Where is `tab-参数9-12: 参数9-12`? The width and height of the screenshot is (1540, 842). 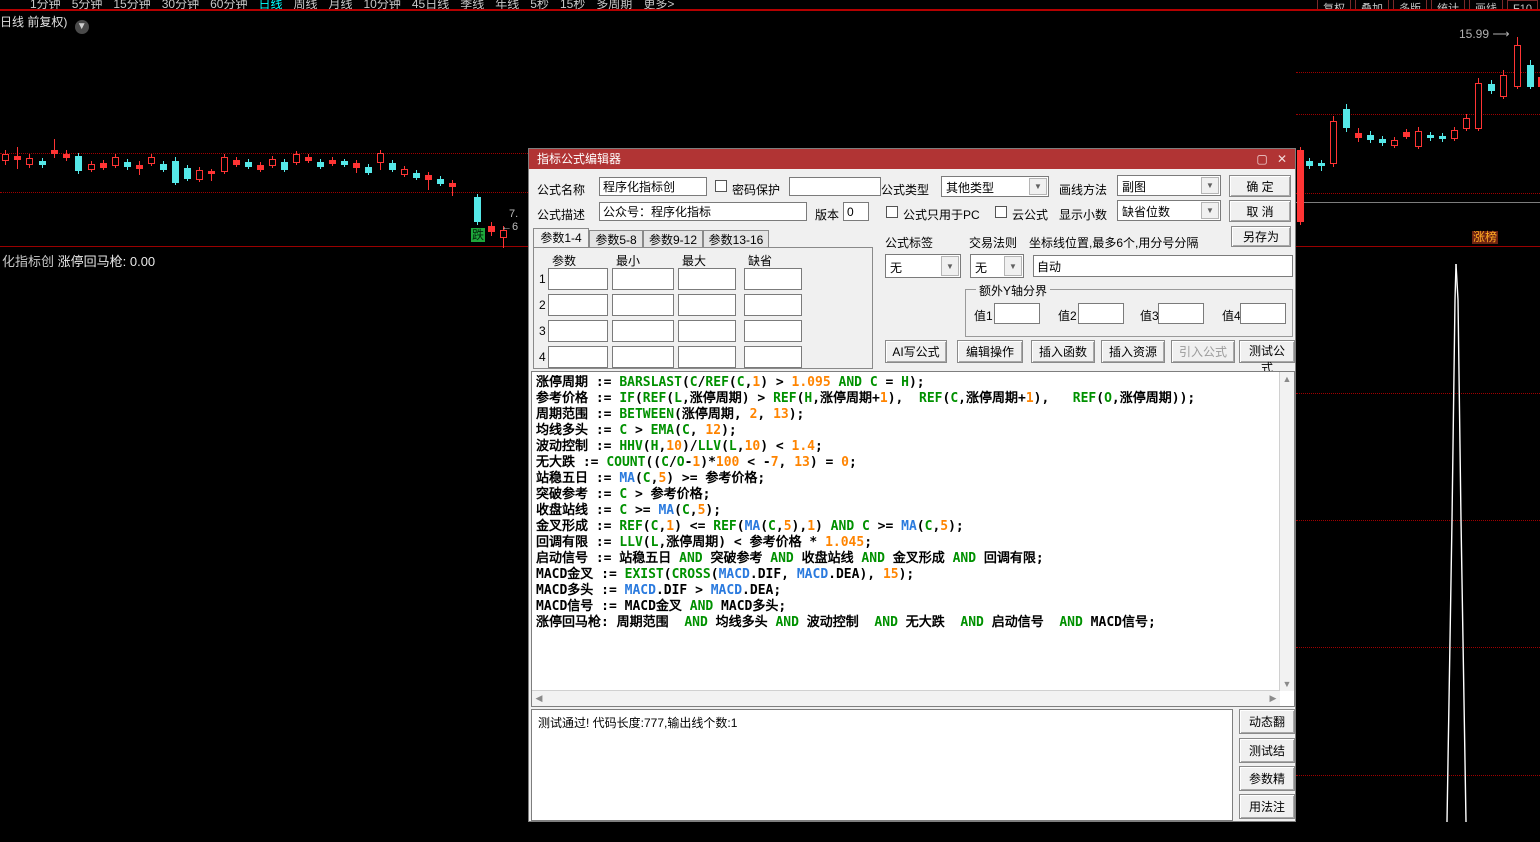 tab-参数9-12: 参数9-12 is located at coordinates (673, 238).